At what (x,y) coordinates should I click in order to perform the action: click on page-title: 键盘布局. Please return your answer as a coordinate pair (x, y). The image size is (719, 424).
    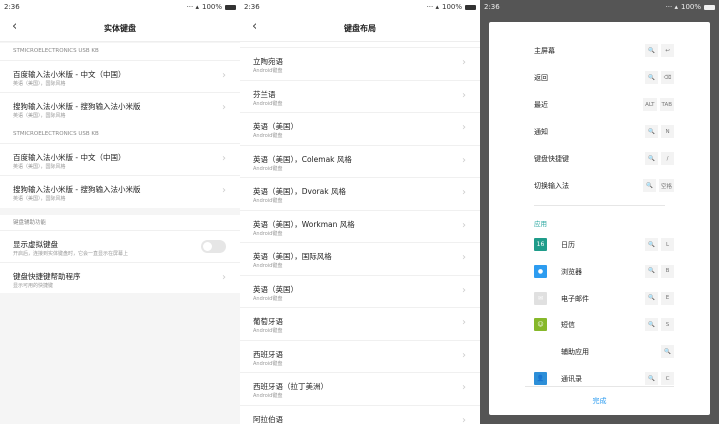
    Looking at the image, I should click on (360, 28).